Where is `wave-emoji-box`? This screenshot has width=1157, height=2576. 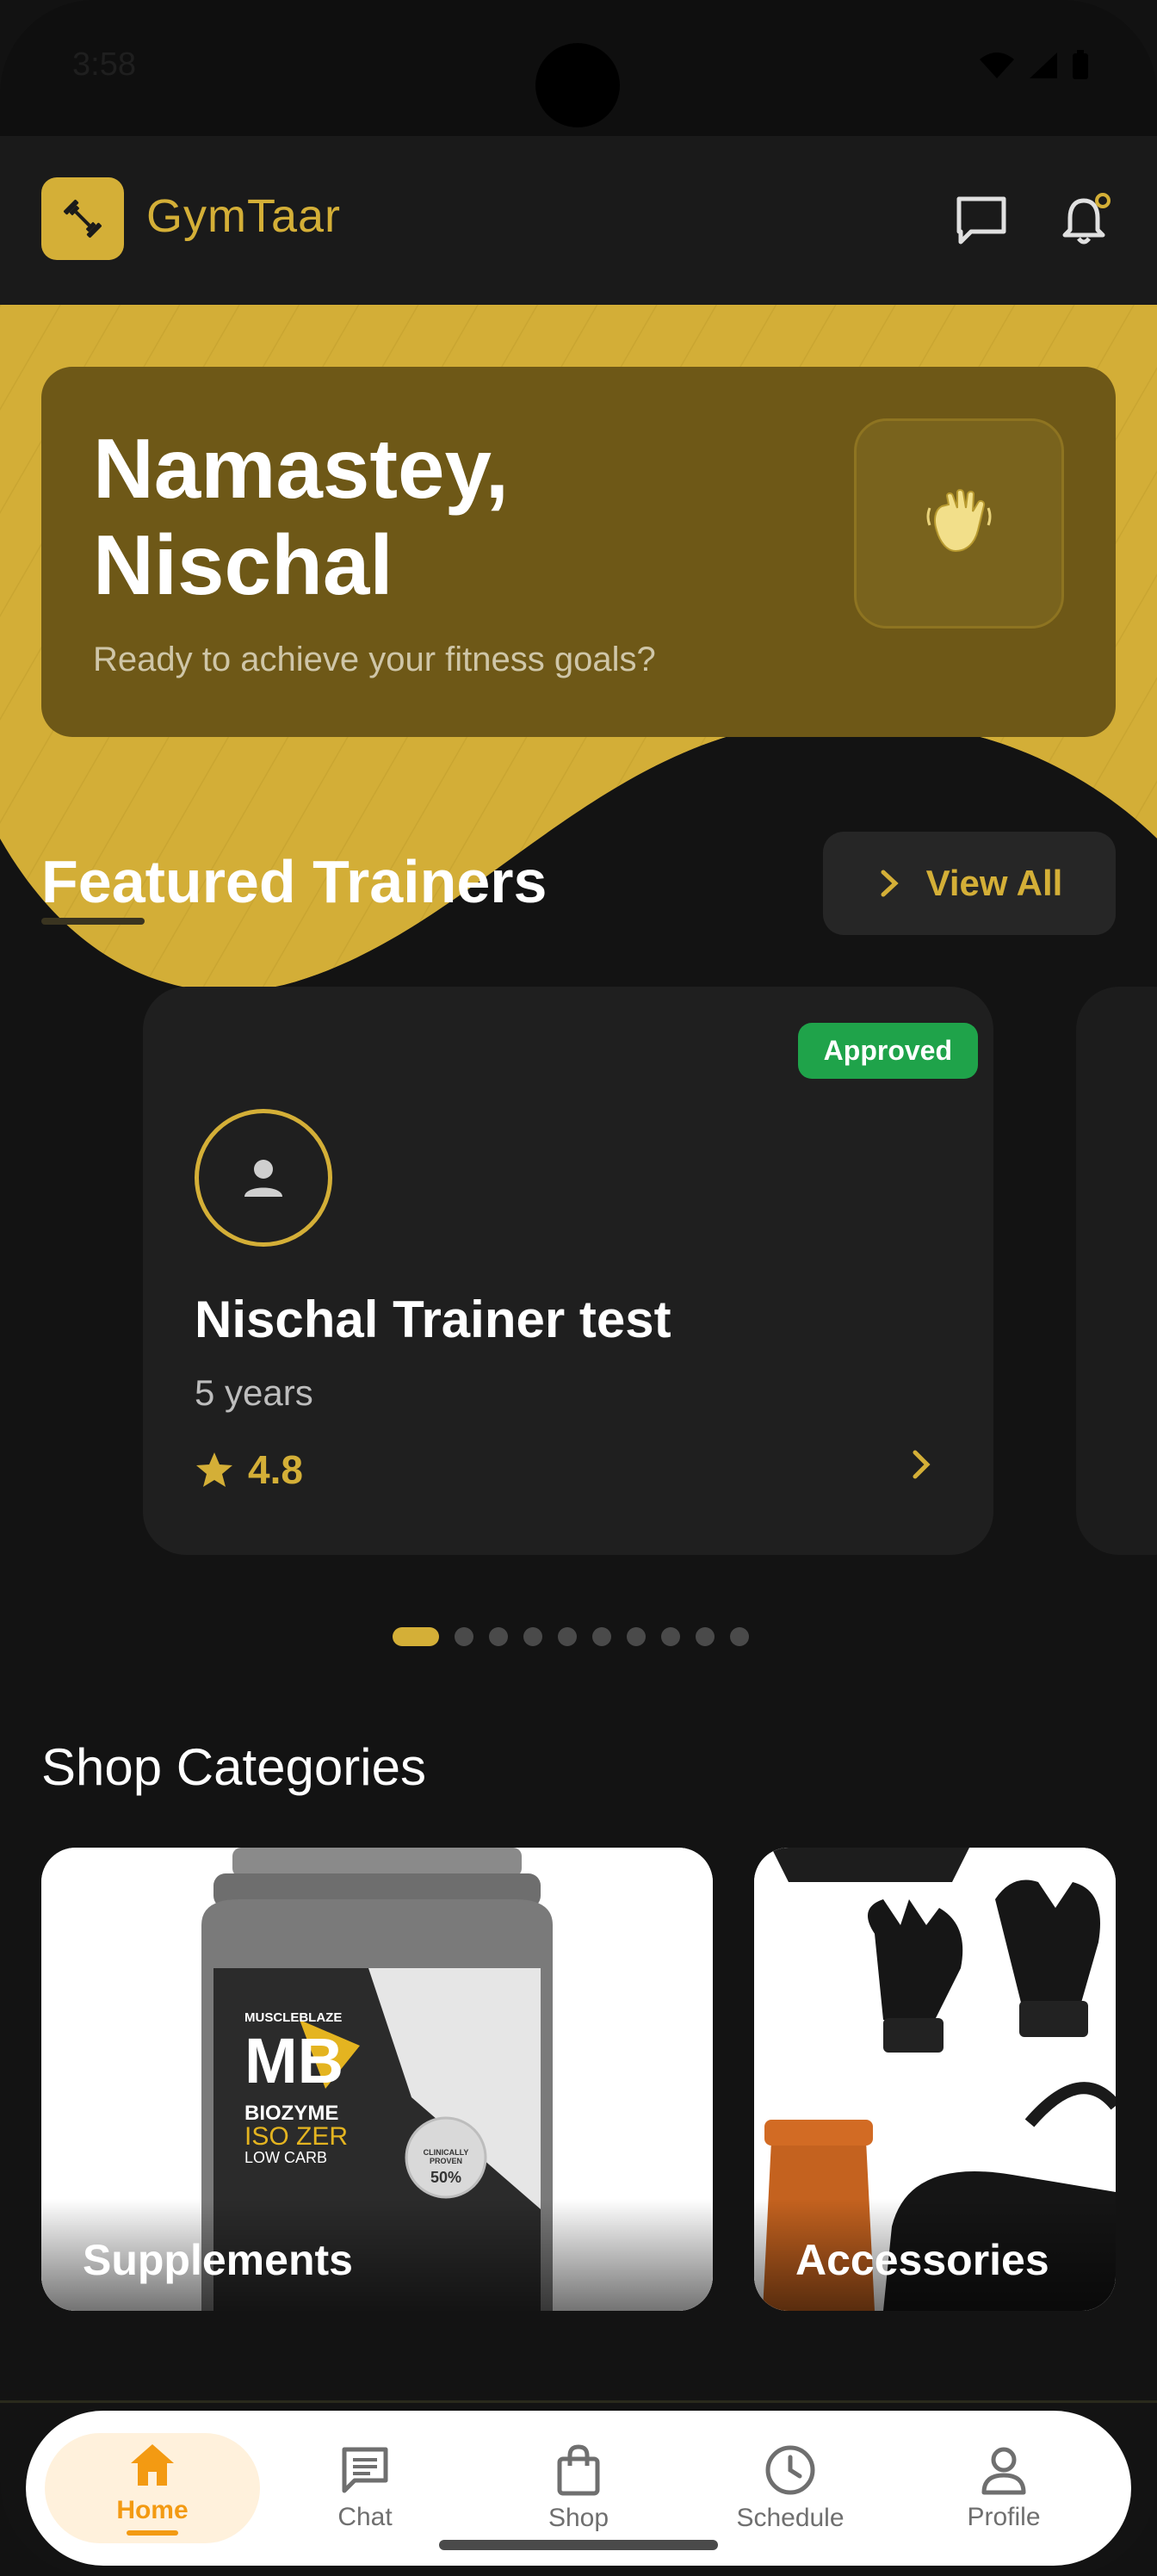
wave-emoji-box is located at coordinates (959, 524).